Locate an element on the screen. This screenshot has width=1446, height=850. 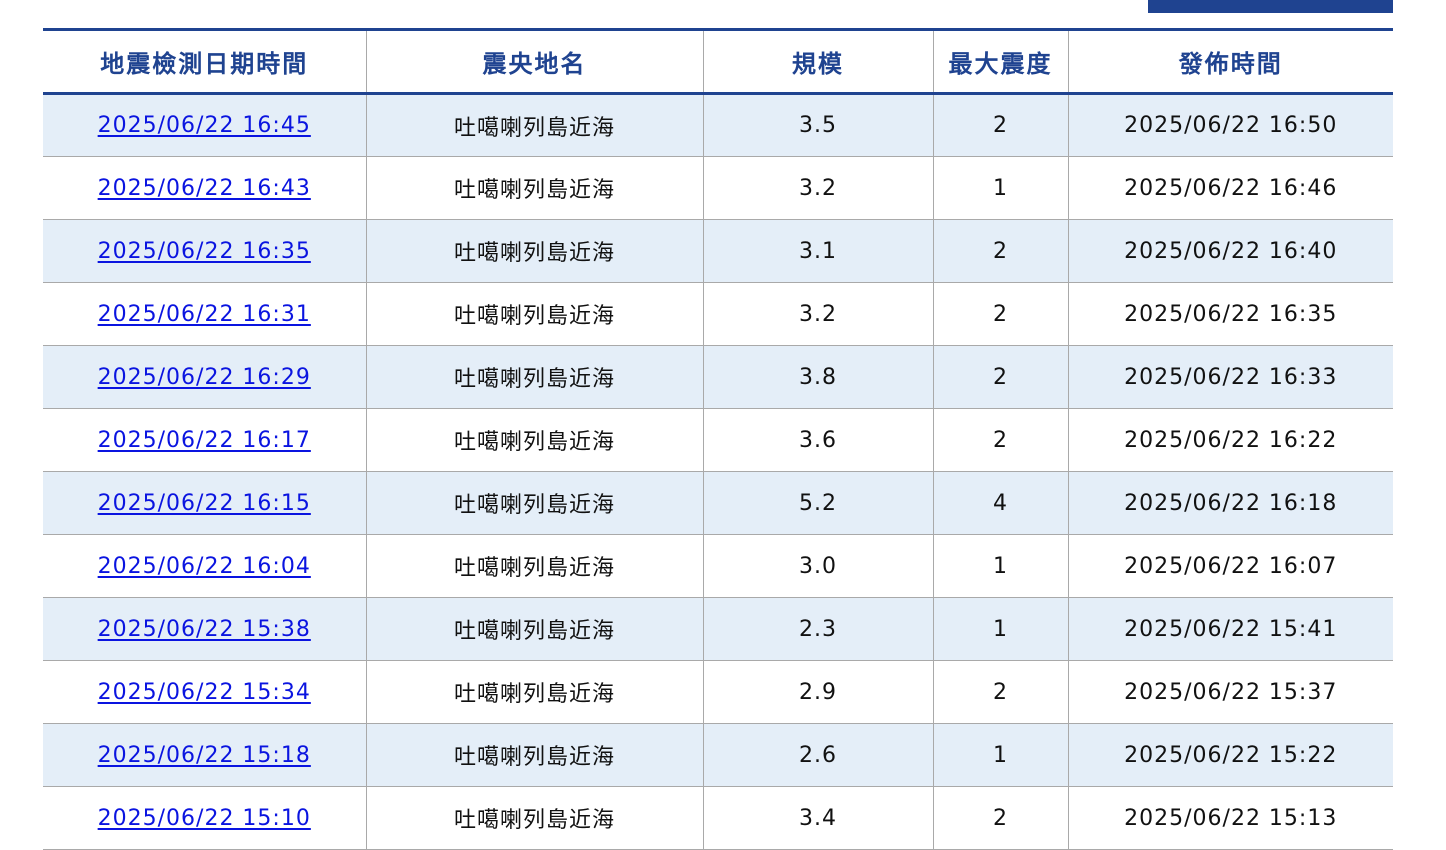
cell-detect-time: 2025/06/22 16:17 is located at coordinates (204, 440).